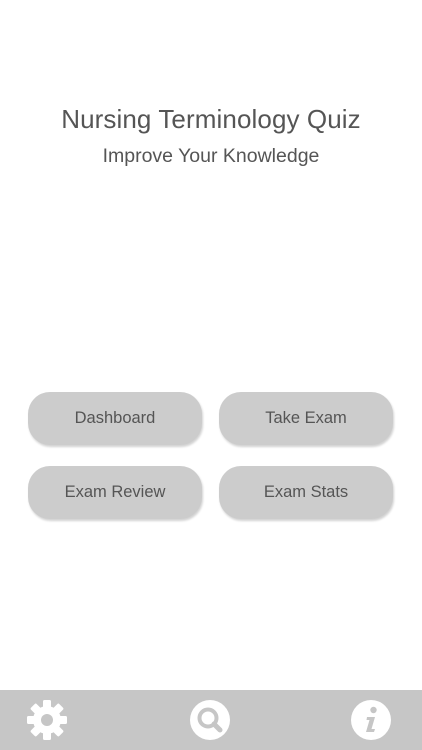  What do you see at coordinates (115, 492) in the screenshot?
I see `exam-review-button: Exam Review` at bounding box center [115, 492].